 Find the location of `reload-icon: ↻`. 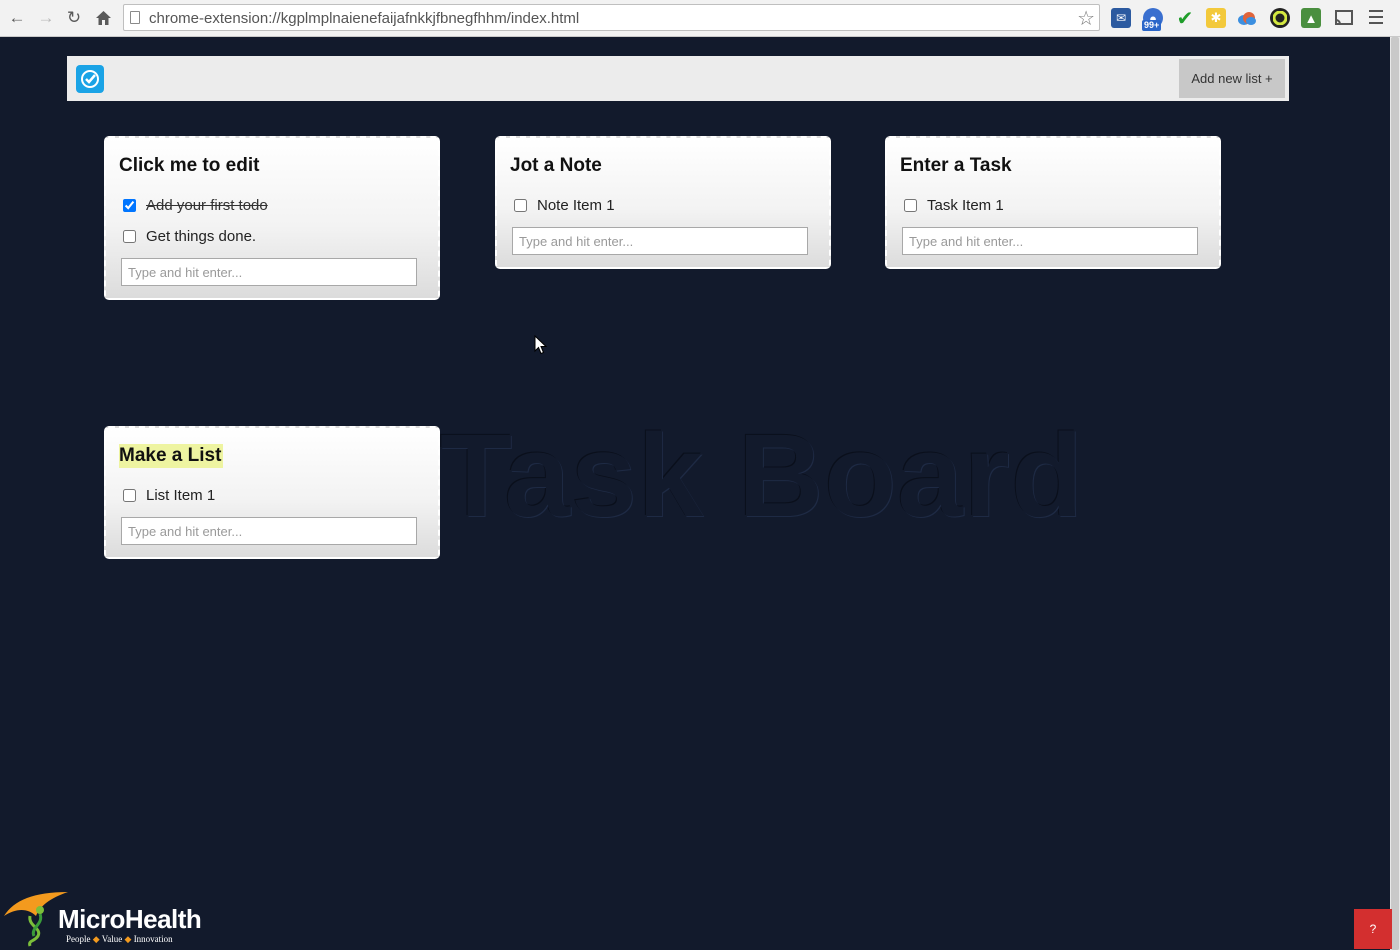

reload-icon: ↻ is located at coordinates (74, 18).